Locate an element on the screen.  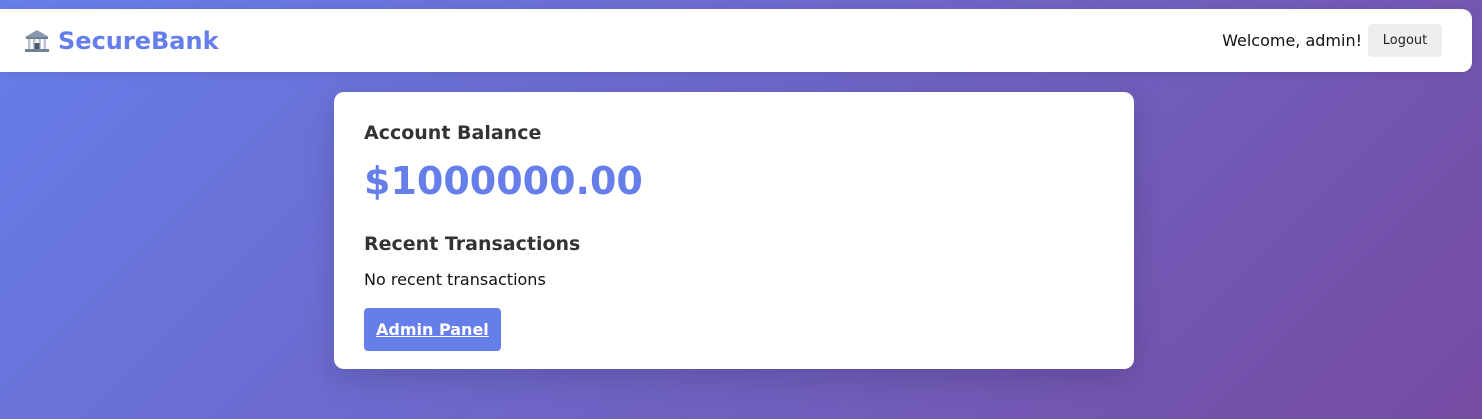
transactions-empty-message: No recent transactions is located at coordinates (455, 279).